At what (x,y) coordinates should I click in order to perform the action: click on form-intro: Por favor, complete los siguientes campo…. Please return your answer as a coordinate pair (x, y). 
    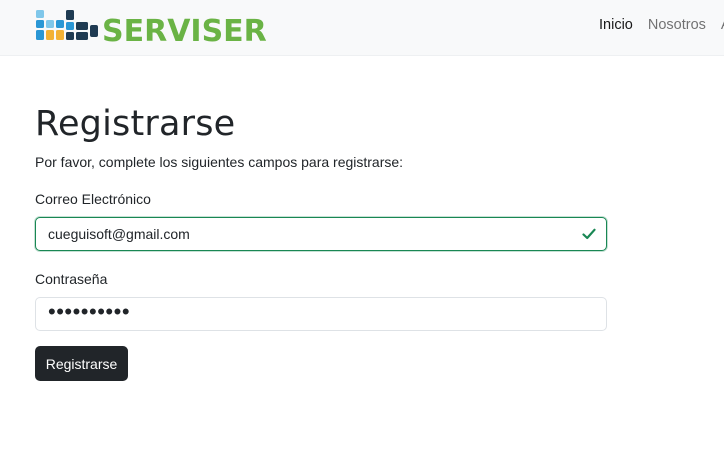
    Looking at the image, I should click on (219, 162).